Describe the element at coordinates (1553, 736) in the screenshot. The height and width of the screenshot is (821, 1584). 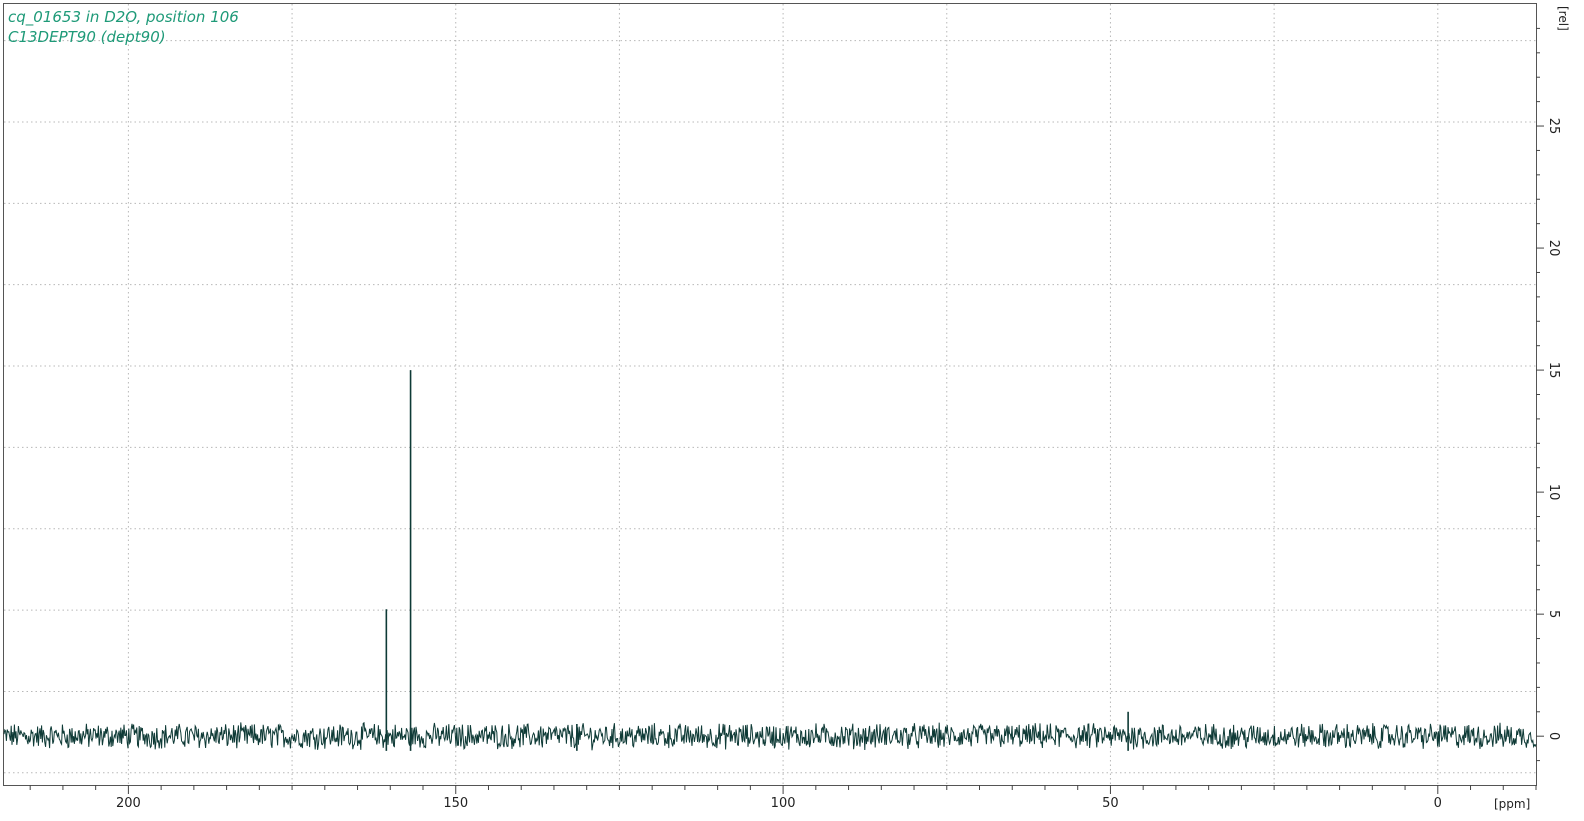
I see `y-tick-label: 0` at that location.